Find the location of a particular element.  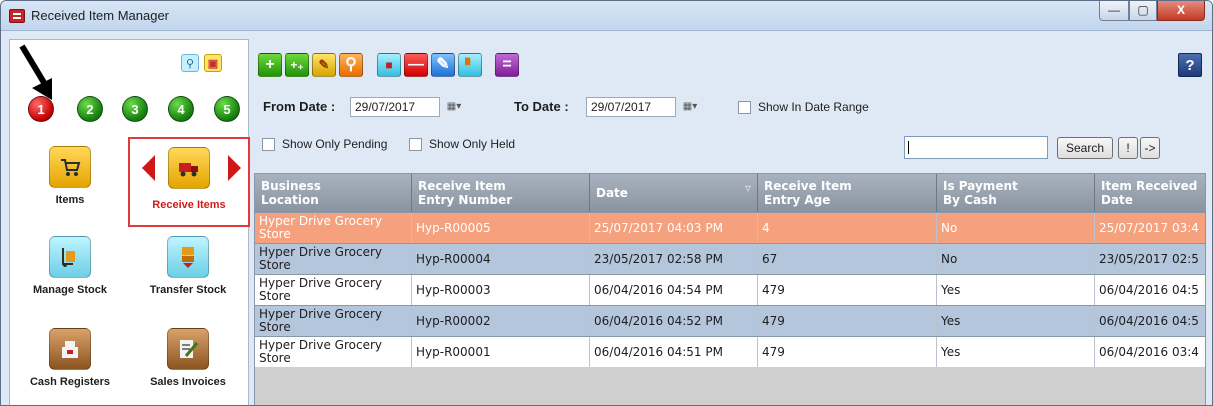

shopping-cart-icon is located at coordinates (70, 167).